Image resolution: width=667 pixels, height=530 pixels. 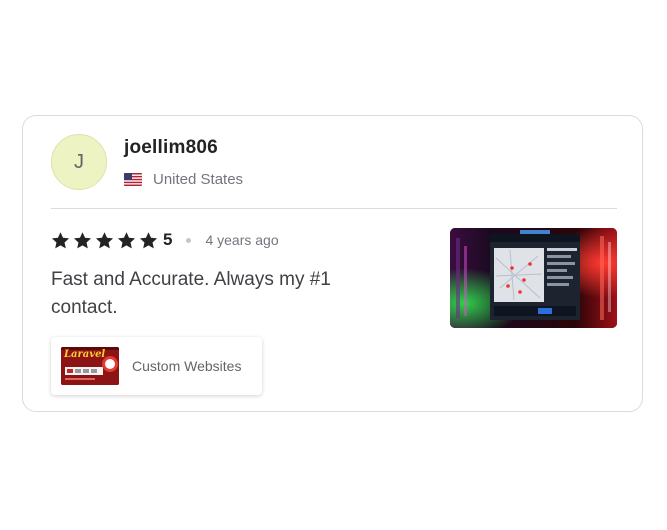 I want to click on star-rating, so click(x=106, y=240).